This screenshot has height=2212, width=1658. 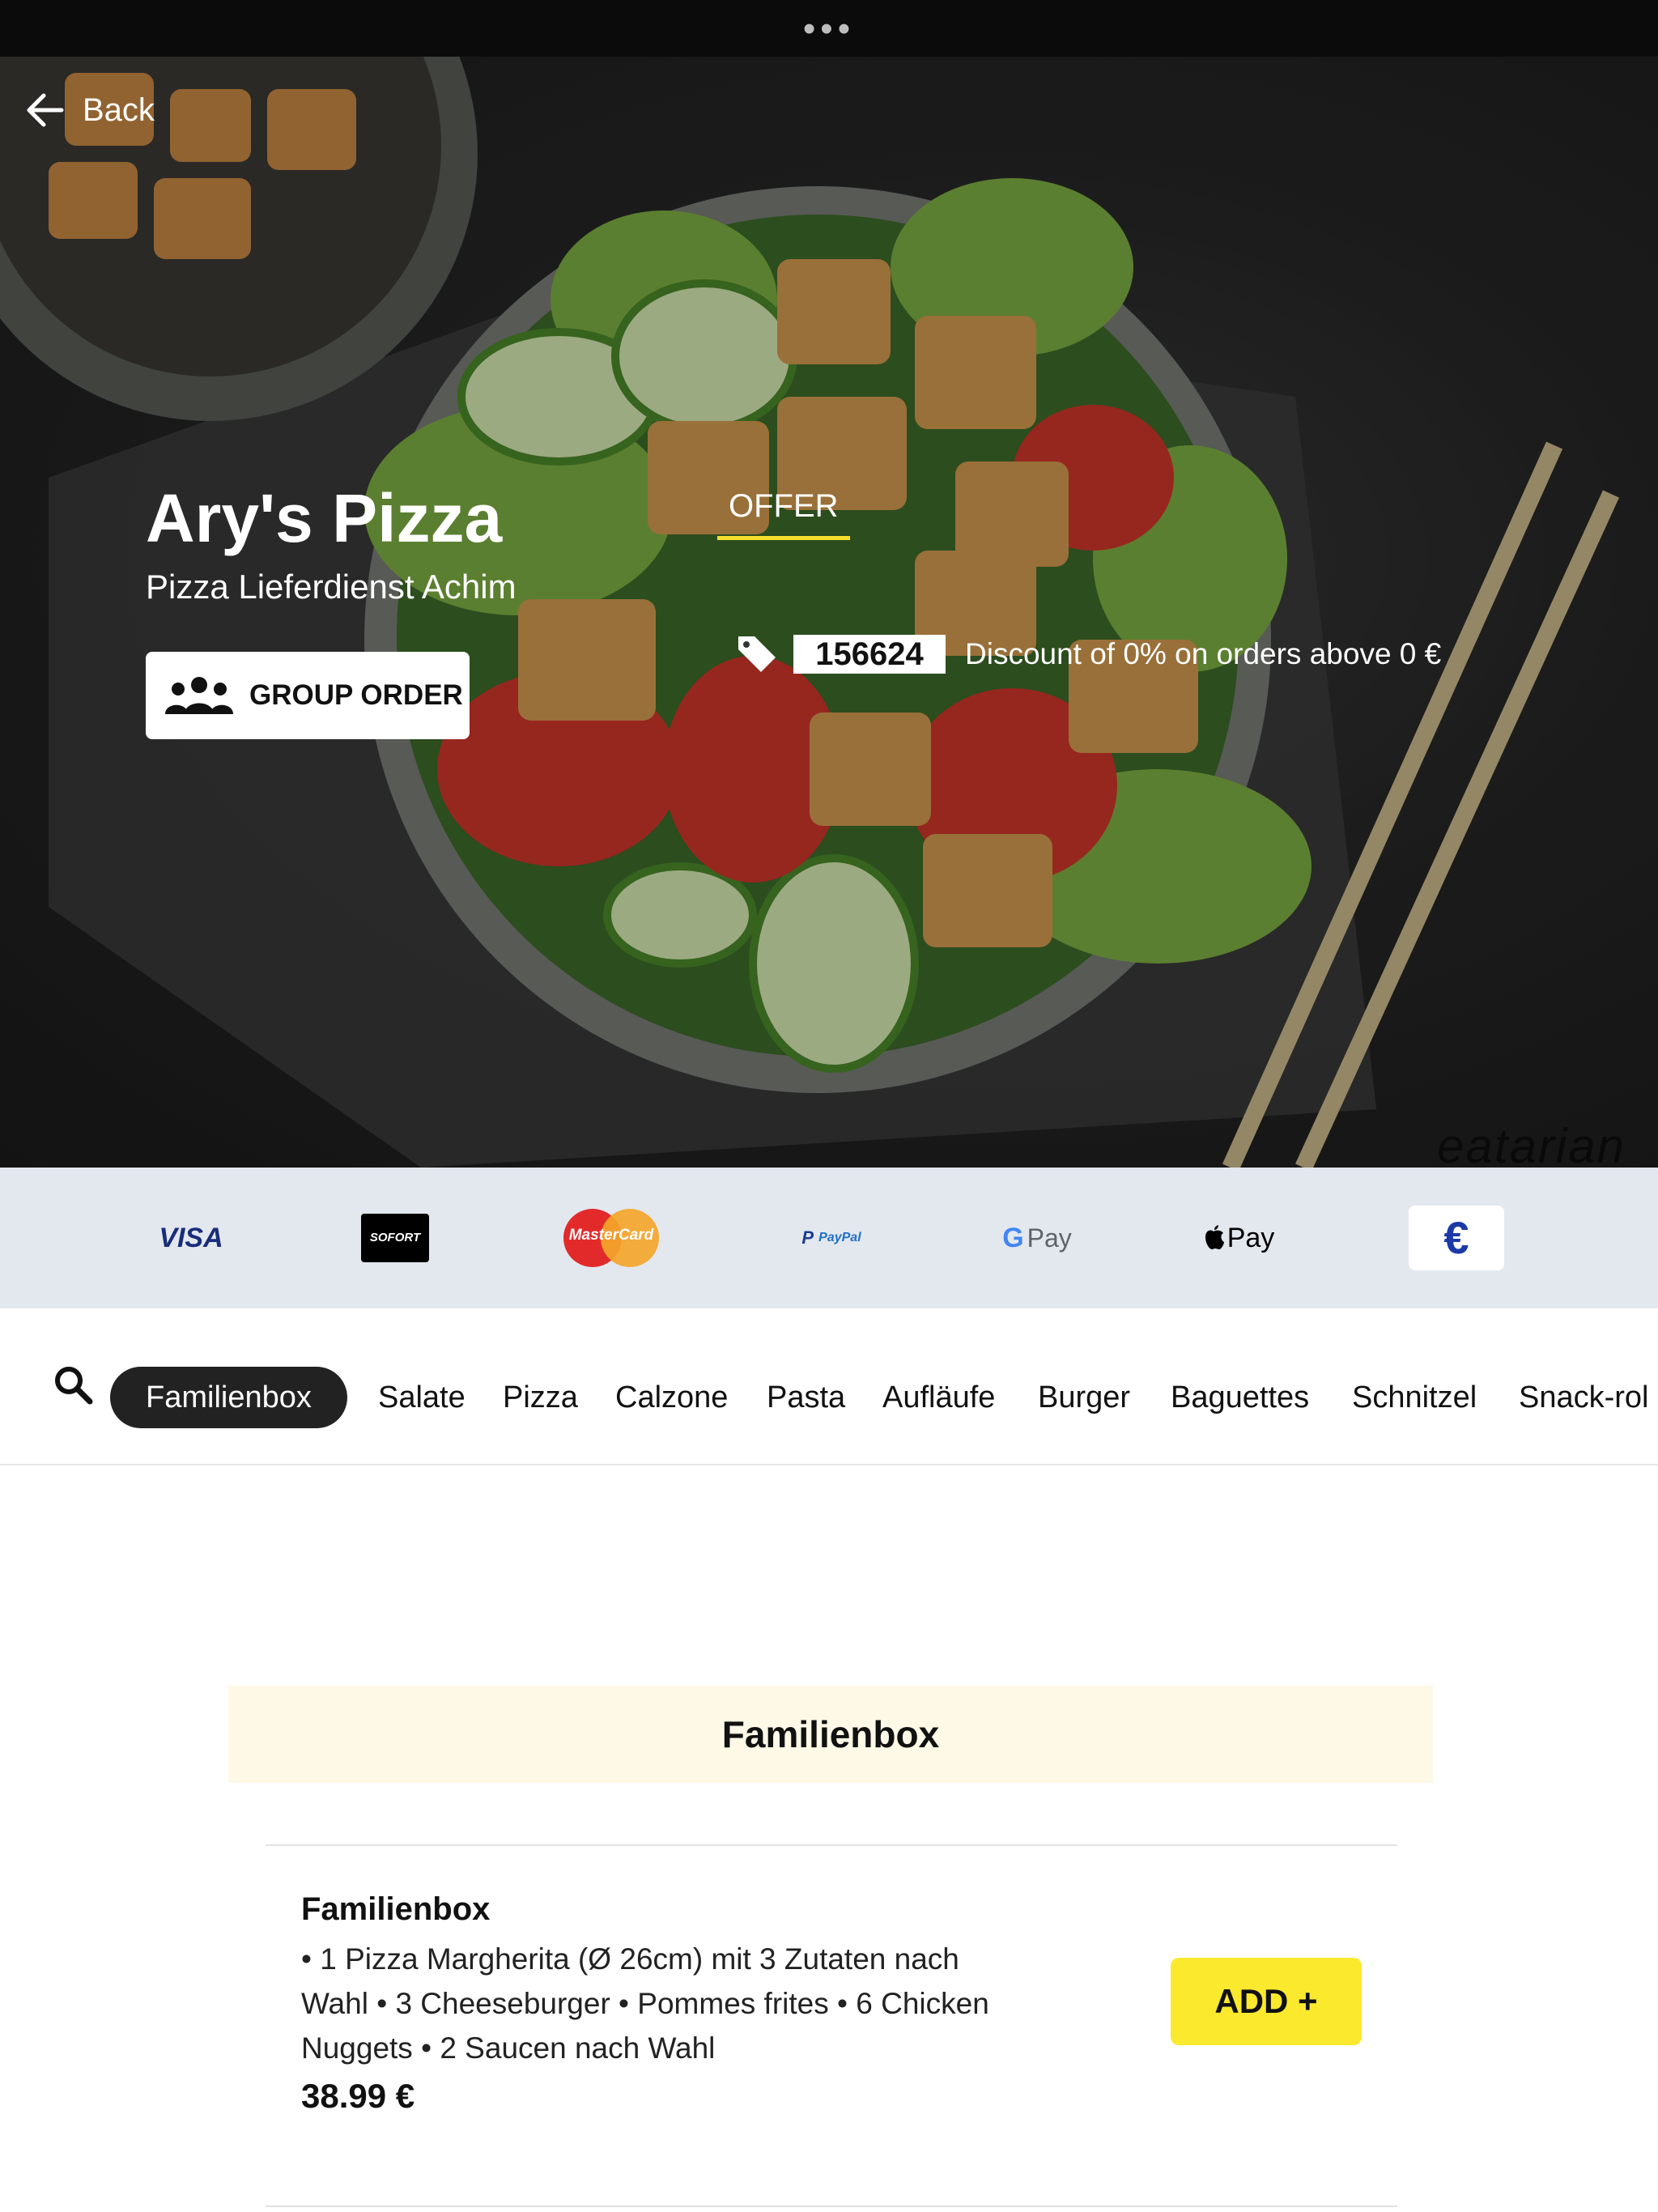 I want to click on arrow-left-icon, so click(x=45, y=110).